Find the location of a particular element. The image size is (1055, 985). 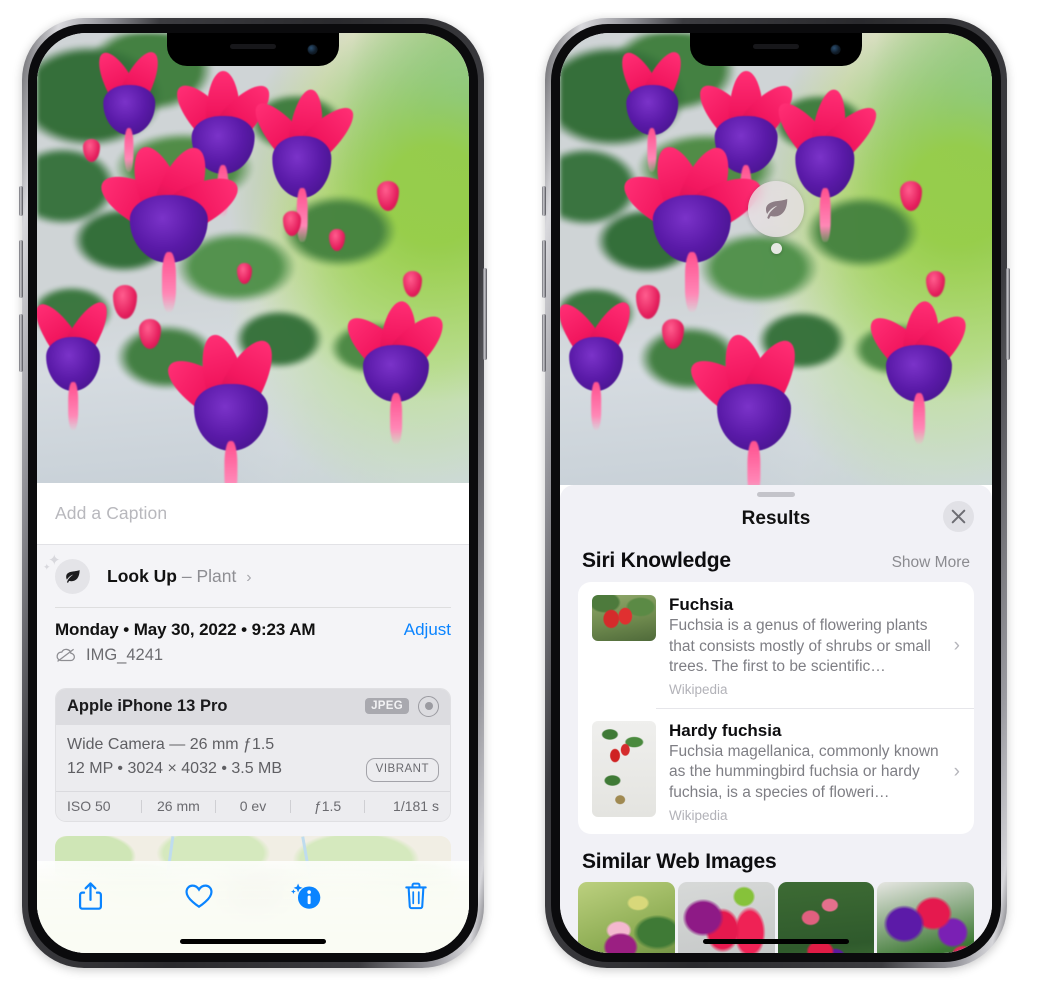

exif-row: ISO 50 26 mm 0 ev ƒ1.5 1/181 s is located at coordinates (253, 806).